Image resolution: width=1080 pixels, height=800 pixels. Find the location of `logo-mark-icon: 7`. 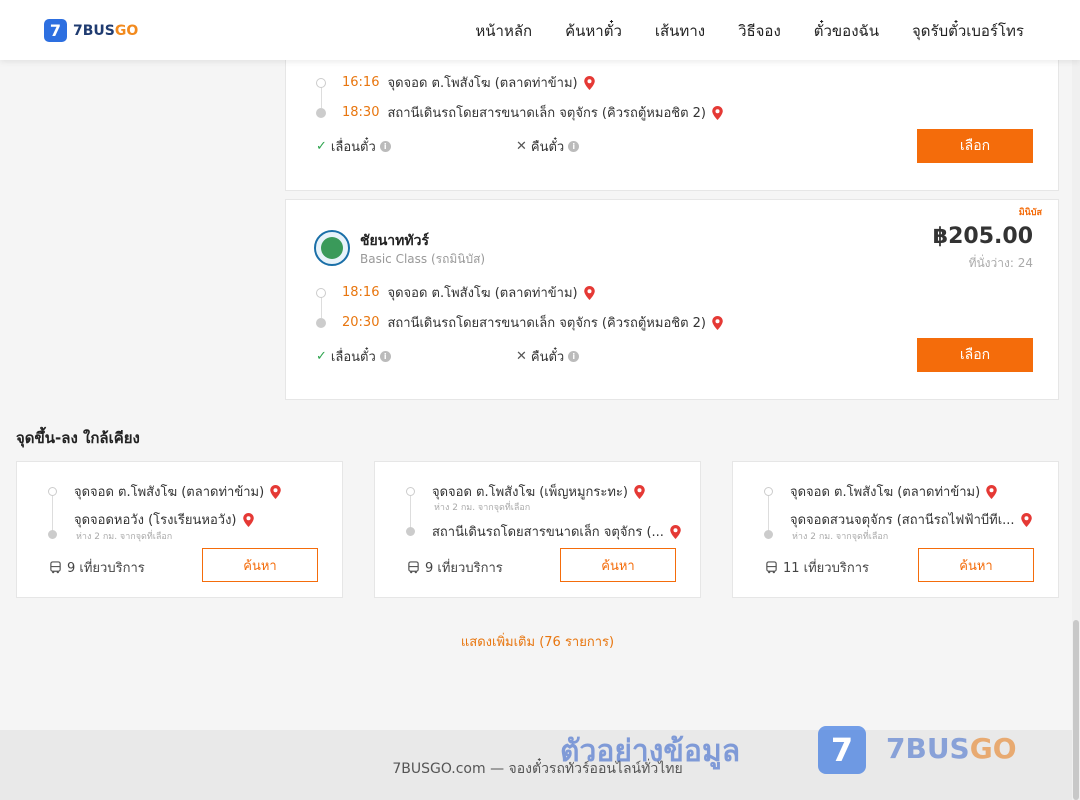

logo-mark-icon: 7 is located at coordinates (55, 30).